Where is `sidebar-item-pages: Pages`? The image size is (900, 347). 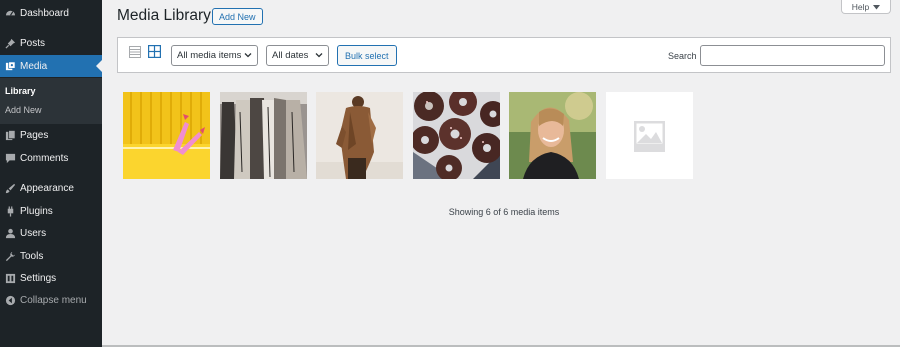 sidebar-item-pages: Pages is located at coordinates (51, 135).